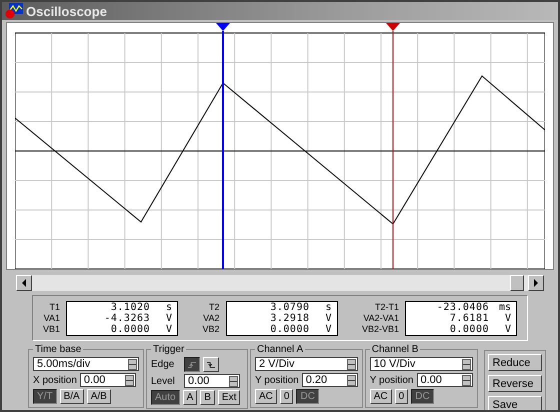 This screenshot has height=412, width=560. I want to click on readout-label: T2, so click(214, 307).